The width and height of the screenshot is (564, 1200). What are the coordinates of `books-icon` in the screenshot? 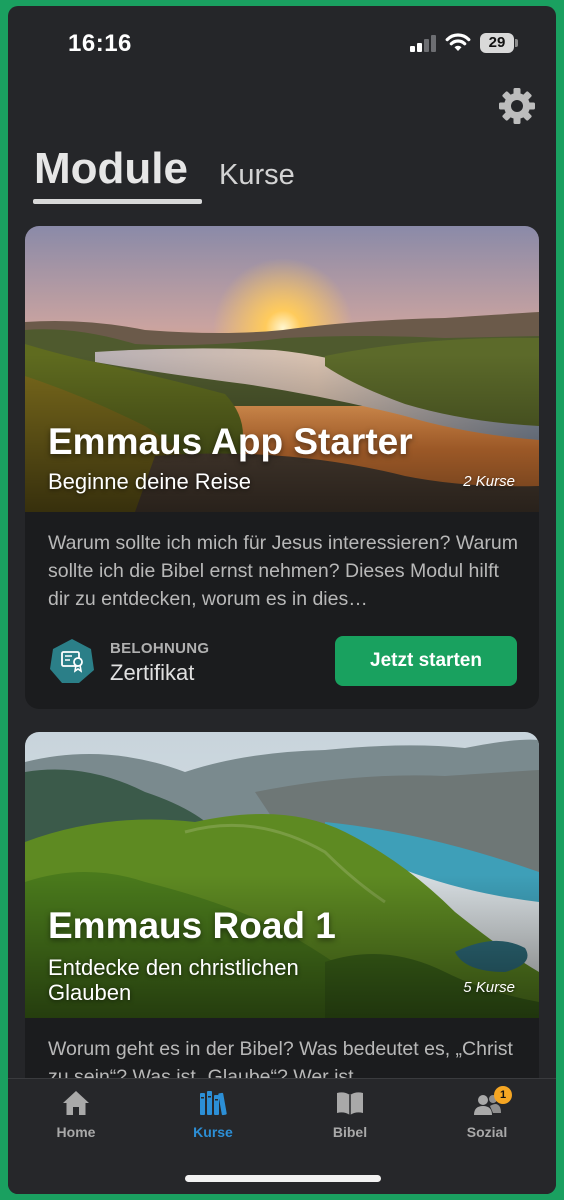 It's located at (213, 1103).